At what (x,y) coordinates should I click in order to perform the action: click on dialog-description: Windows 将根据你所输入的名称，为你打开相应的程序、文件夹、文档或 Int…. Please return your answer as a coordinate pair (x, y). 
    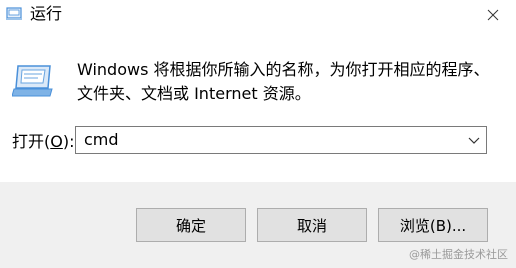
    Looking at the image, I should click on (283, 81).